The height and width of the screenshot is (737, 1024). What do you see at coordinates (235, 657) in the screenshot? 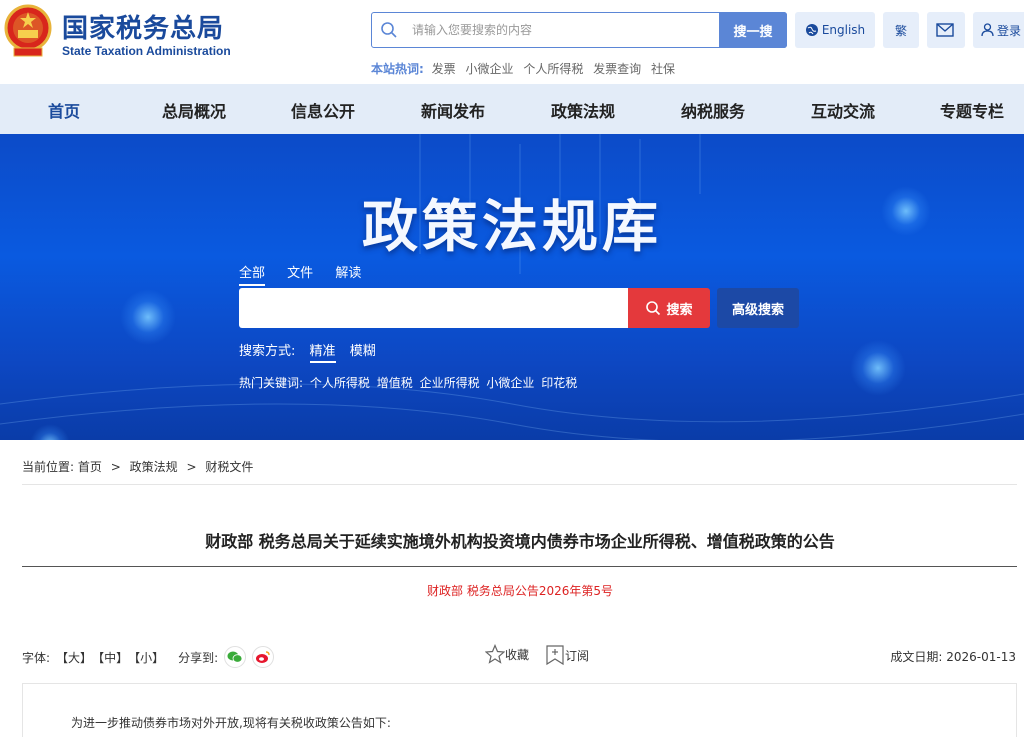
I see `wechat-share-icon` at bounding box center [235, 657].